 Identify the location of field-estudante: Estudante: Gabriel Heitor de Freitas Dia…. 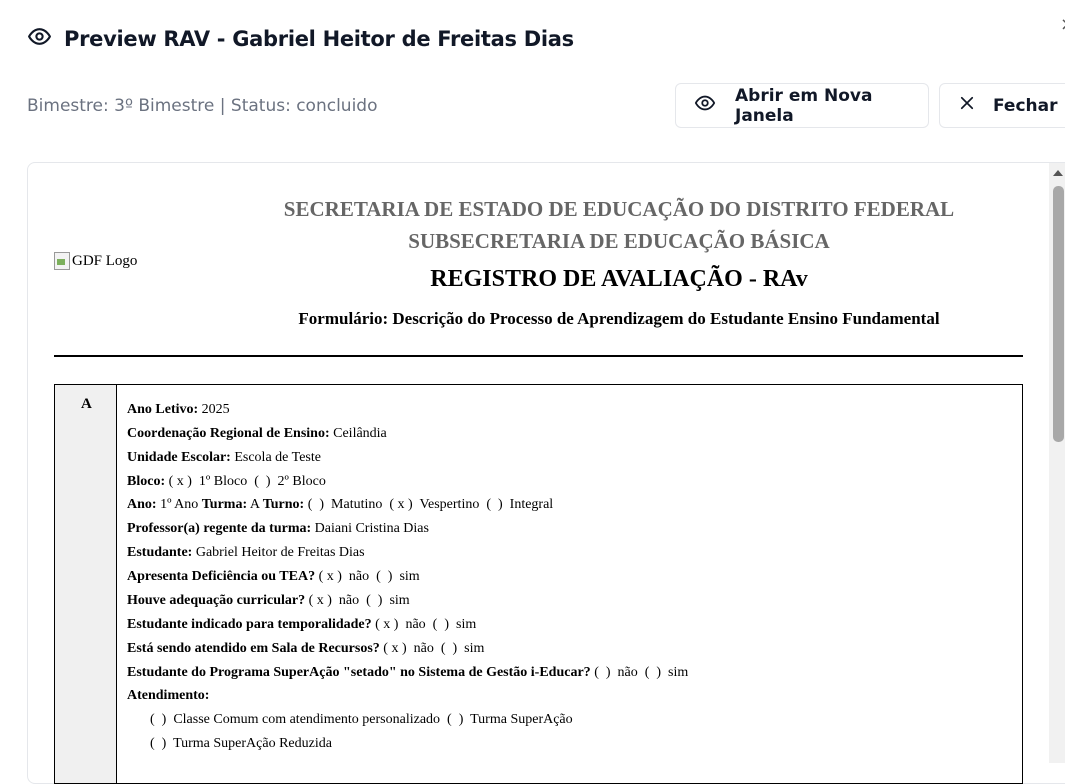
(246, 552).